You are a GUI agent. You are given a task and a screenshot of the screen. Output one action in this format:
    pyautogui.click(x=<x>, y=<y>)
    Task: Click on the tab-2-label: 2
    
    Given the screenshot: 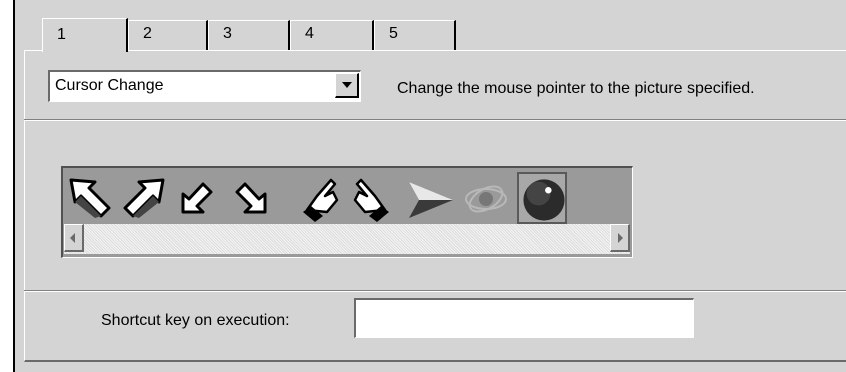 What is the action you would take?
    pyautogui.click(x=147, y=33)
    